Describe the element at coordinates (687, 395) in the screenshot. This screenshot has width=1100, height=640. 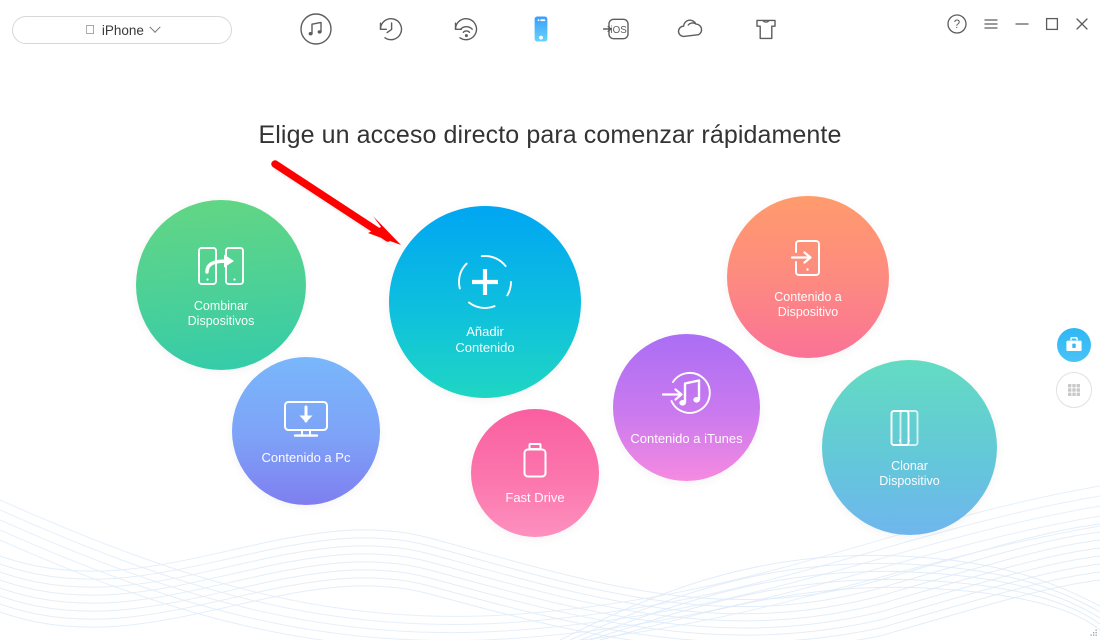
I see `music-note-arrow-icon` at that location.